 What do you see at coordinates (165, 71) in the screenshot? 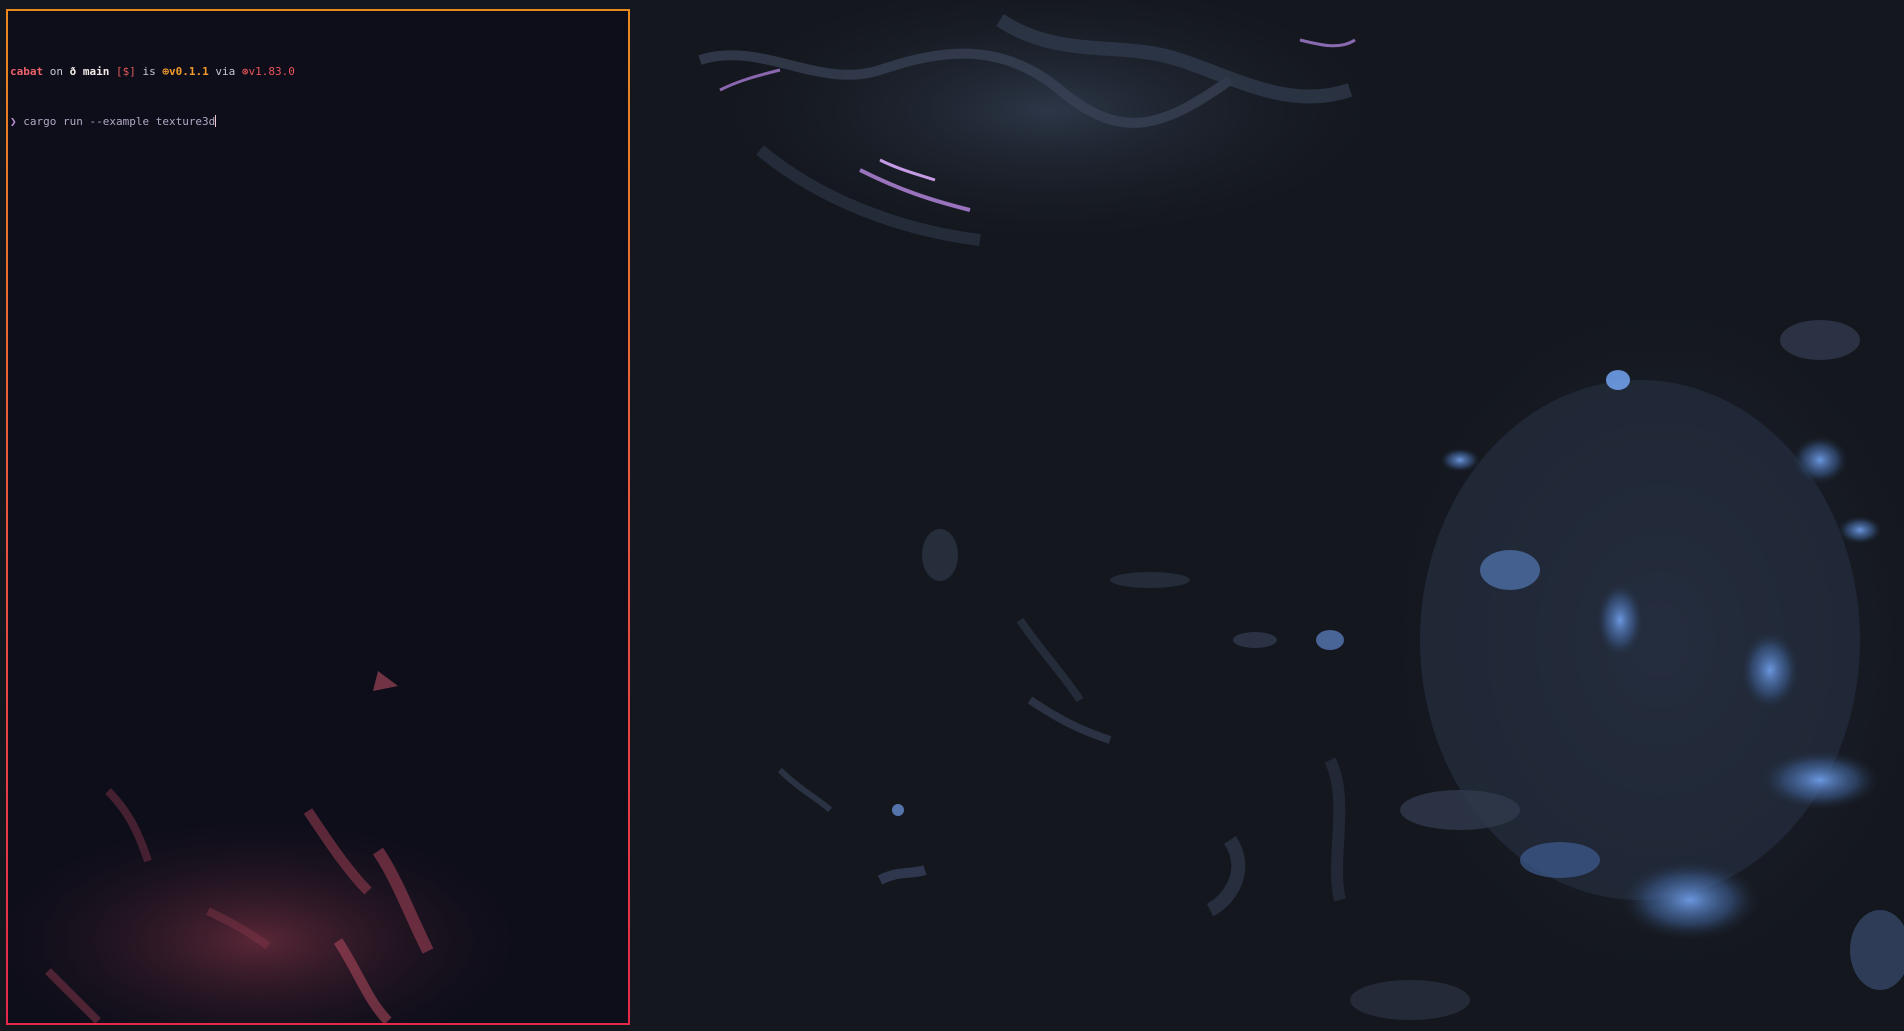
I see `package-icon: ⊕` at bounding box center [165, 71].